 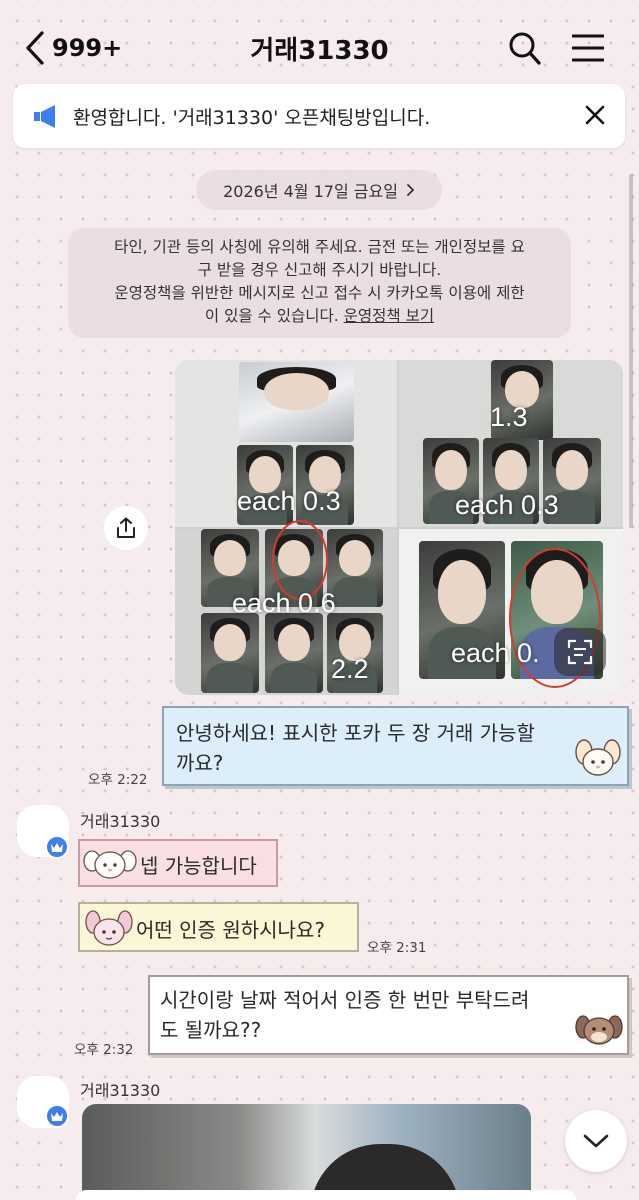 I want to click on close-icon, so click(x=595, y=115).